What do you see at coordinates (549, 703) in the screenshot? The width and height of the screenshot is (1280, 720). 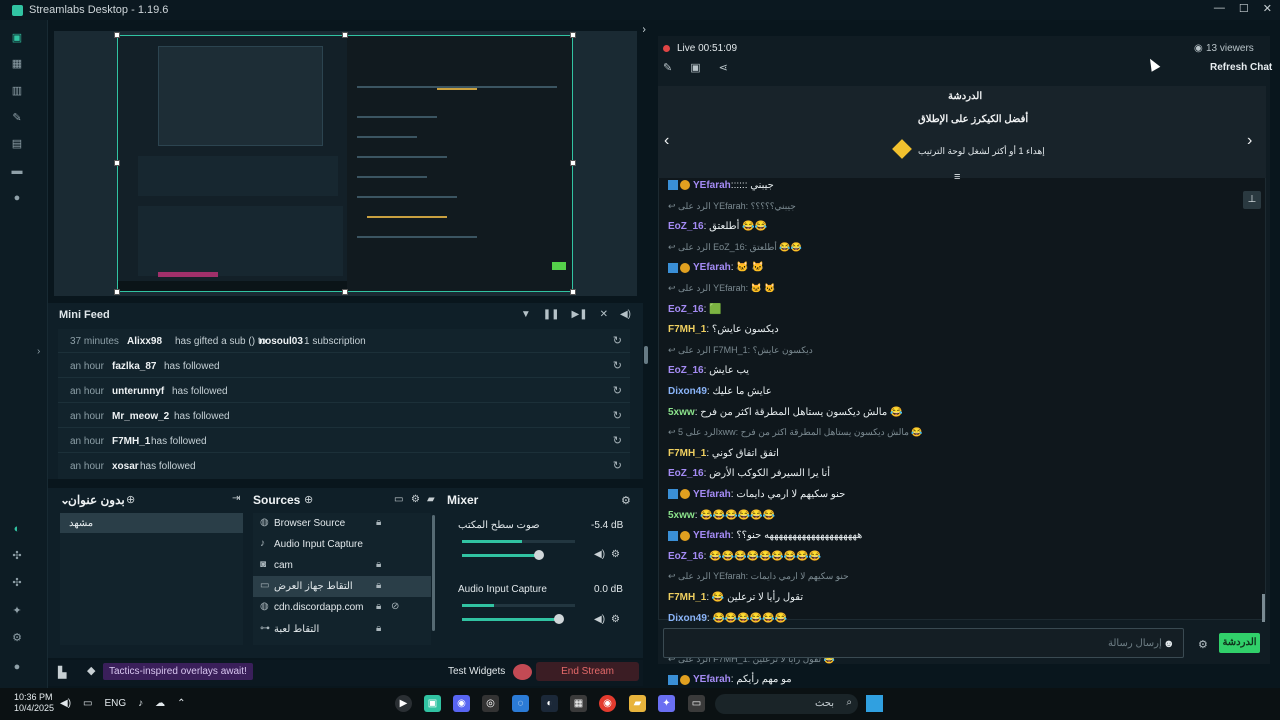 I see `steam-icon: ◐` at bounding box center [549, 703].